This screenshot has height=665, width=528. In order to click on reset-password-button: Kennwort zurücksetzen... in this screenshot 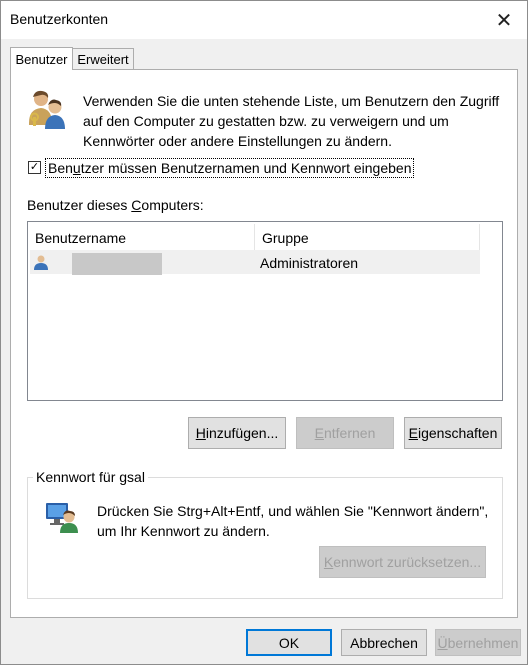, I will do `click(402, 562)`.